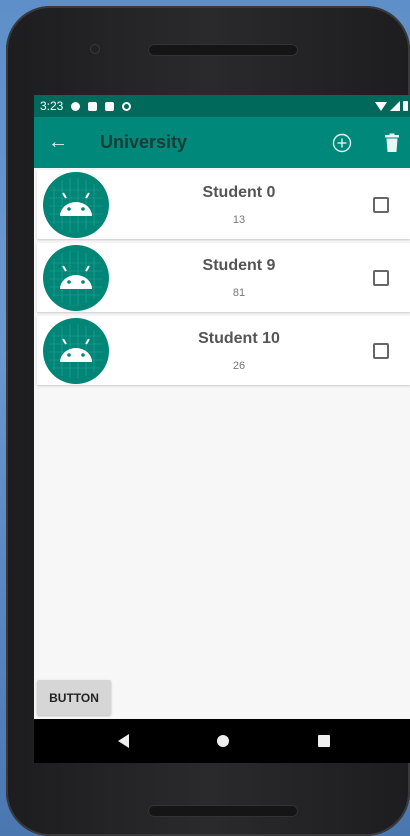 The height and width of the screenshot is (836, 410). I want to click on student-name: Student 10, so click(239, 338).